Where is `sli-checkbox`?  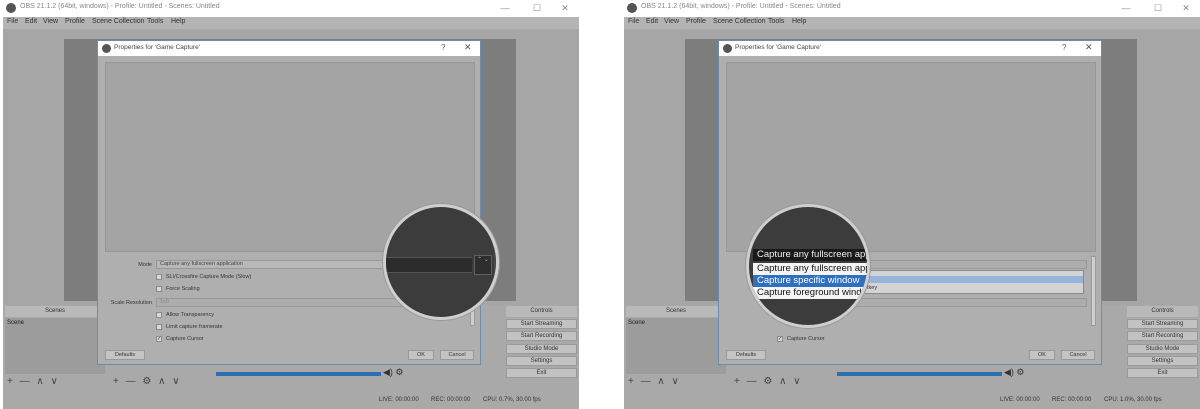 sli-checkbox is located at coordinates (159, 277).